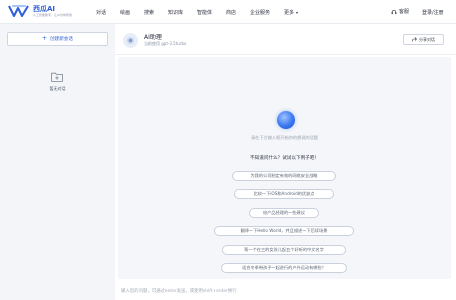 This screenshot has width=456, height=300. I want to click on customer-service-button: 客服, so click(400, 11).